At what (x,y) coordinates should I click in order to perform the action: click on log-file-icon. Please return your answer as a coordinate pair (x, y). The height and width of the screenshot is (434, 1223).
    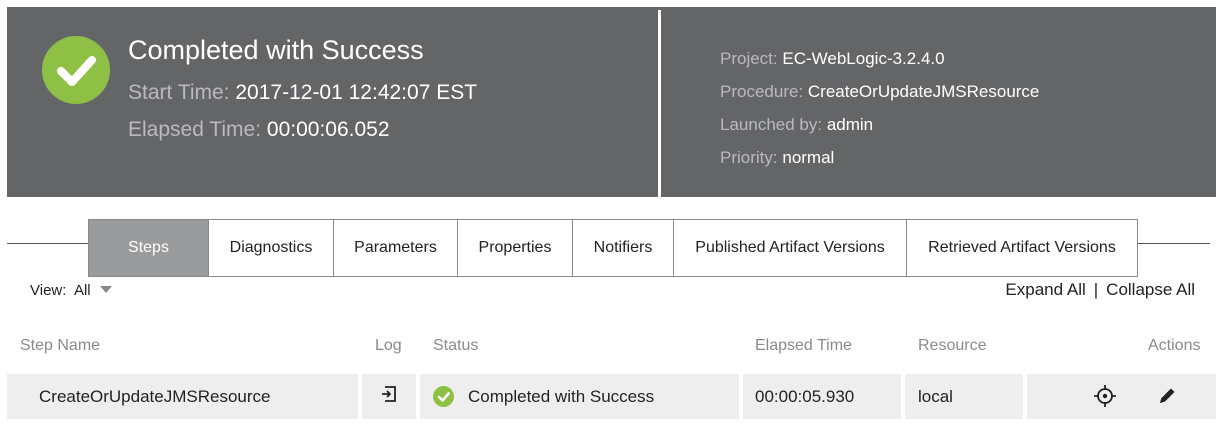
    Looking at the image, I should click on (389, 396).